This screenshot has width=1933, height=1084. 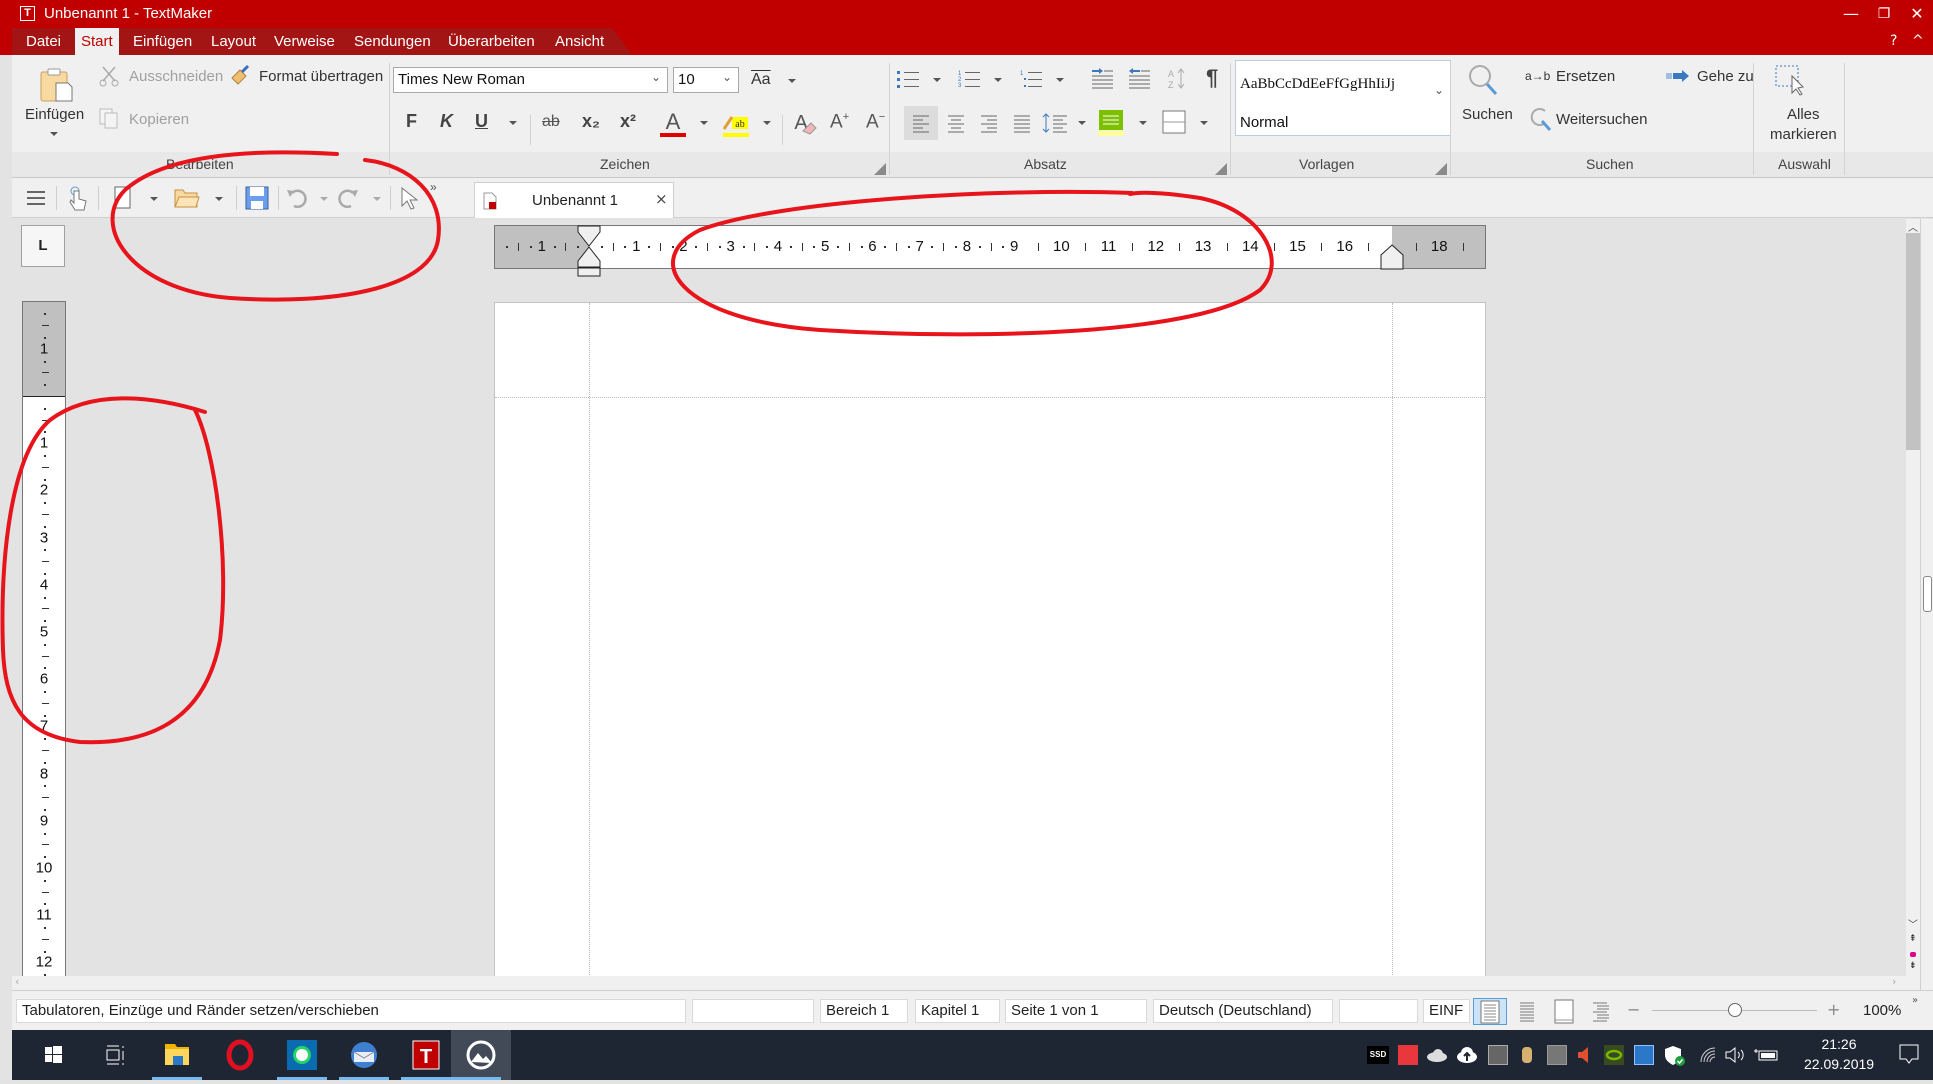 I want to click on status-chapter: Kapitel 1, so click(x=957, y=1011).